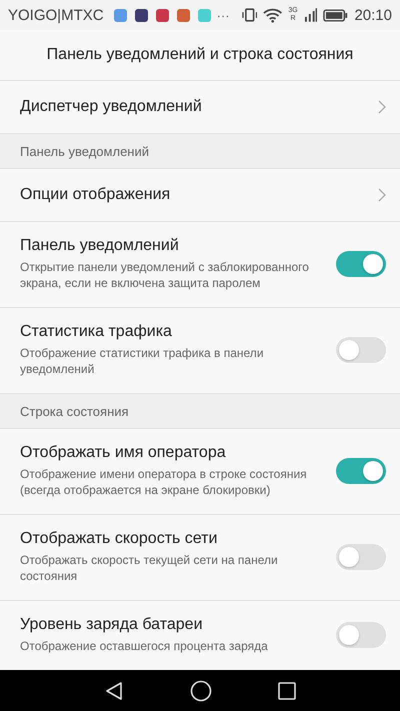 This screenshot has width=400, height=711. Describe the element at coordinates (96, 195) in the screenshot. I see `item-title: Опции отображения` at that location.